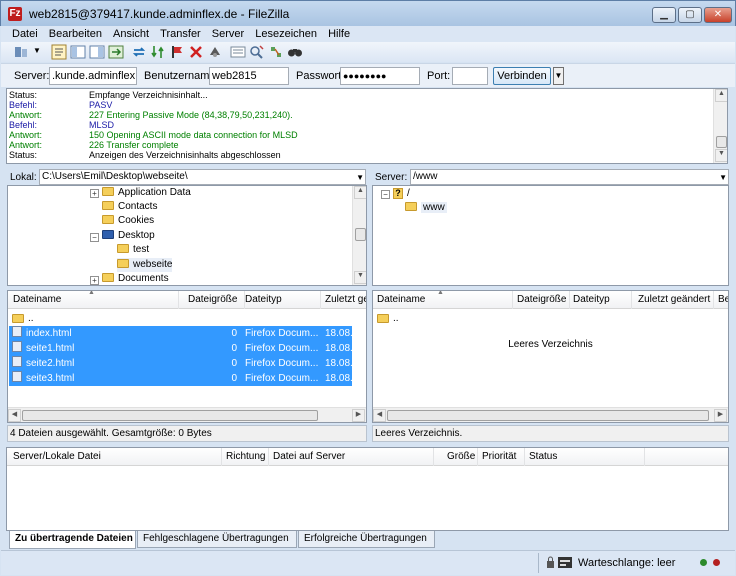 This screenshot has width=736, height=576. I want to click on column-size: Größe, so click(461, 456).